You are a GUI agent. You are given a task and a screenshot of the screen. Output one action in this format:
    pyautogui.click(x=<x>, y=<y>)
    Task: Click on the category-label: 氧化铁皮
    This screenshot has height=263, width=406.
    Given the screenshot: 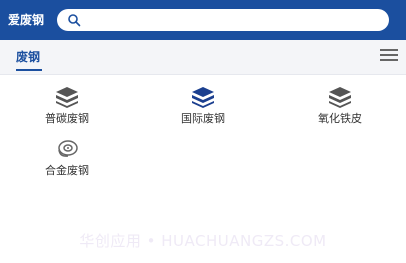 What is the action you would take?
    pyautogui.click(x=340, y=118)
    